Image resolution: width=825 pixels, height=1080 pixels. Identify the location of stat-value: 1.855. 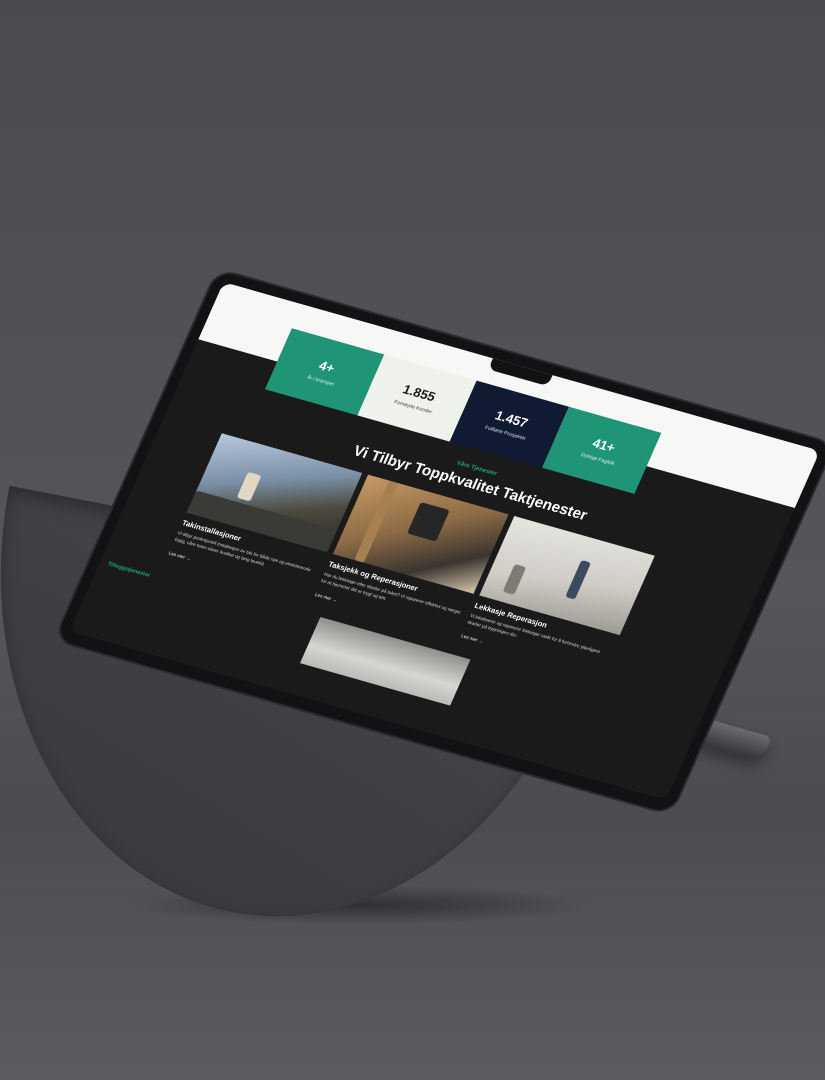
(419, 393).